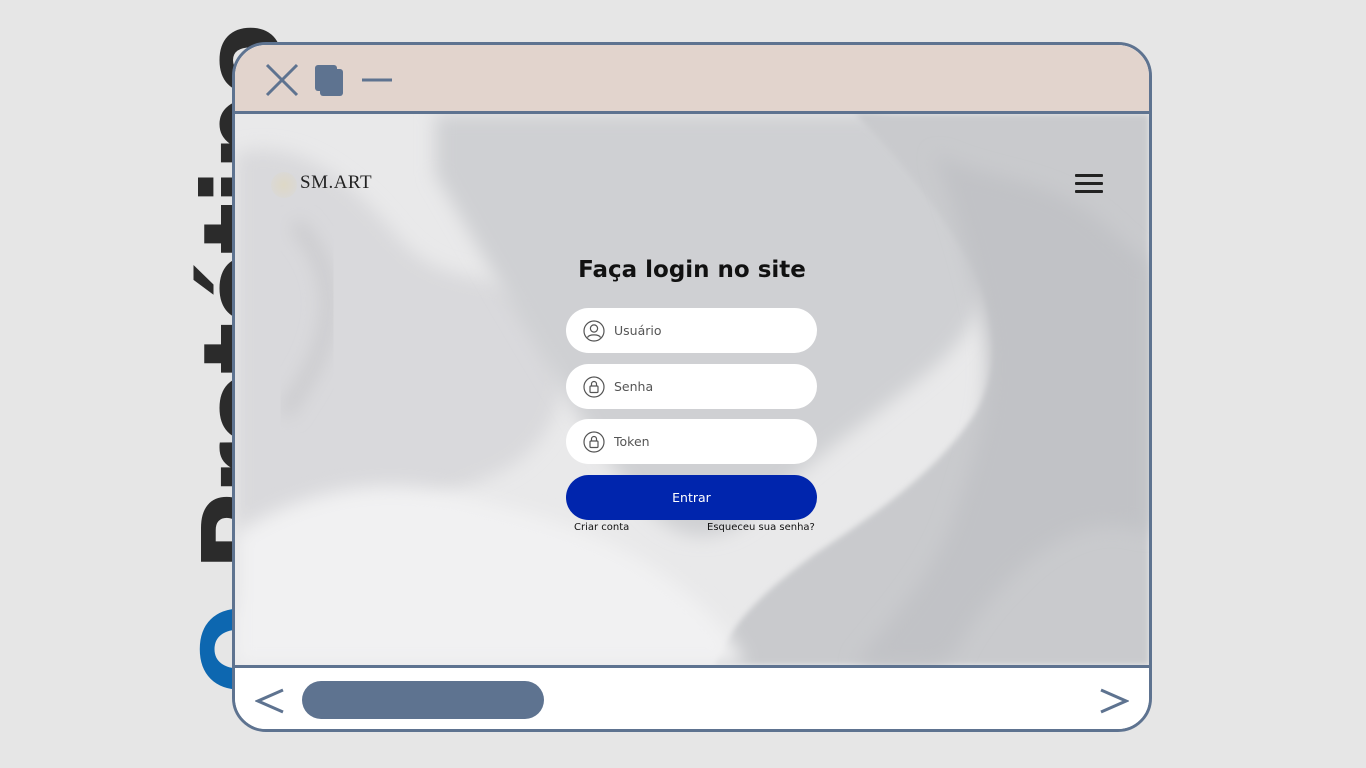 This screenshot has width=1366, height=768. What do you see at coordinates (704, 441) in the screenshot?
I see `token-input` at bounding box center [704, 441].